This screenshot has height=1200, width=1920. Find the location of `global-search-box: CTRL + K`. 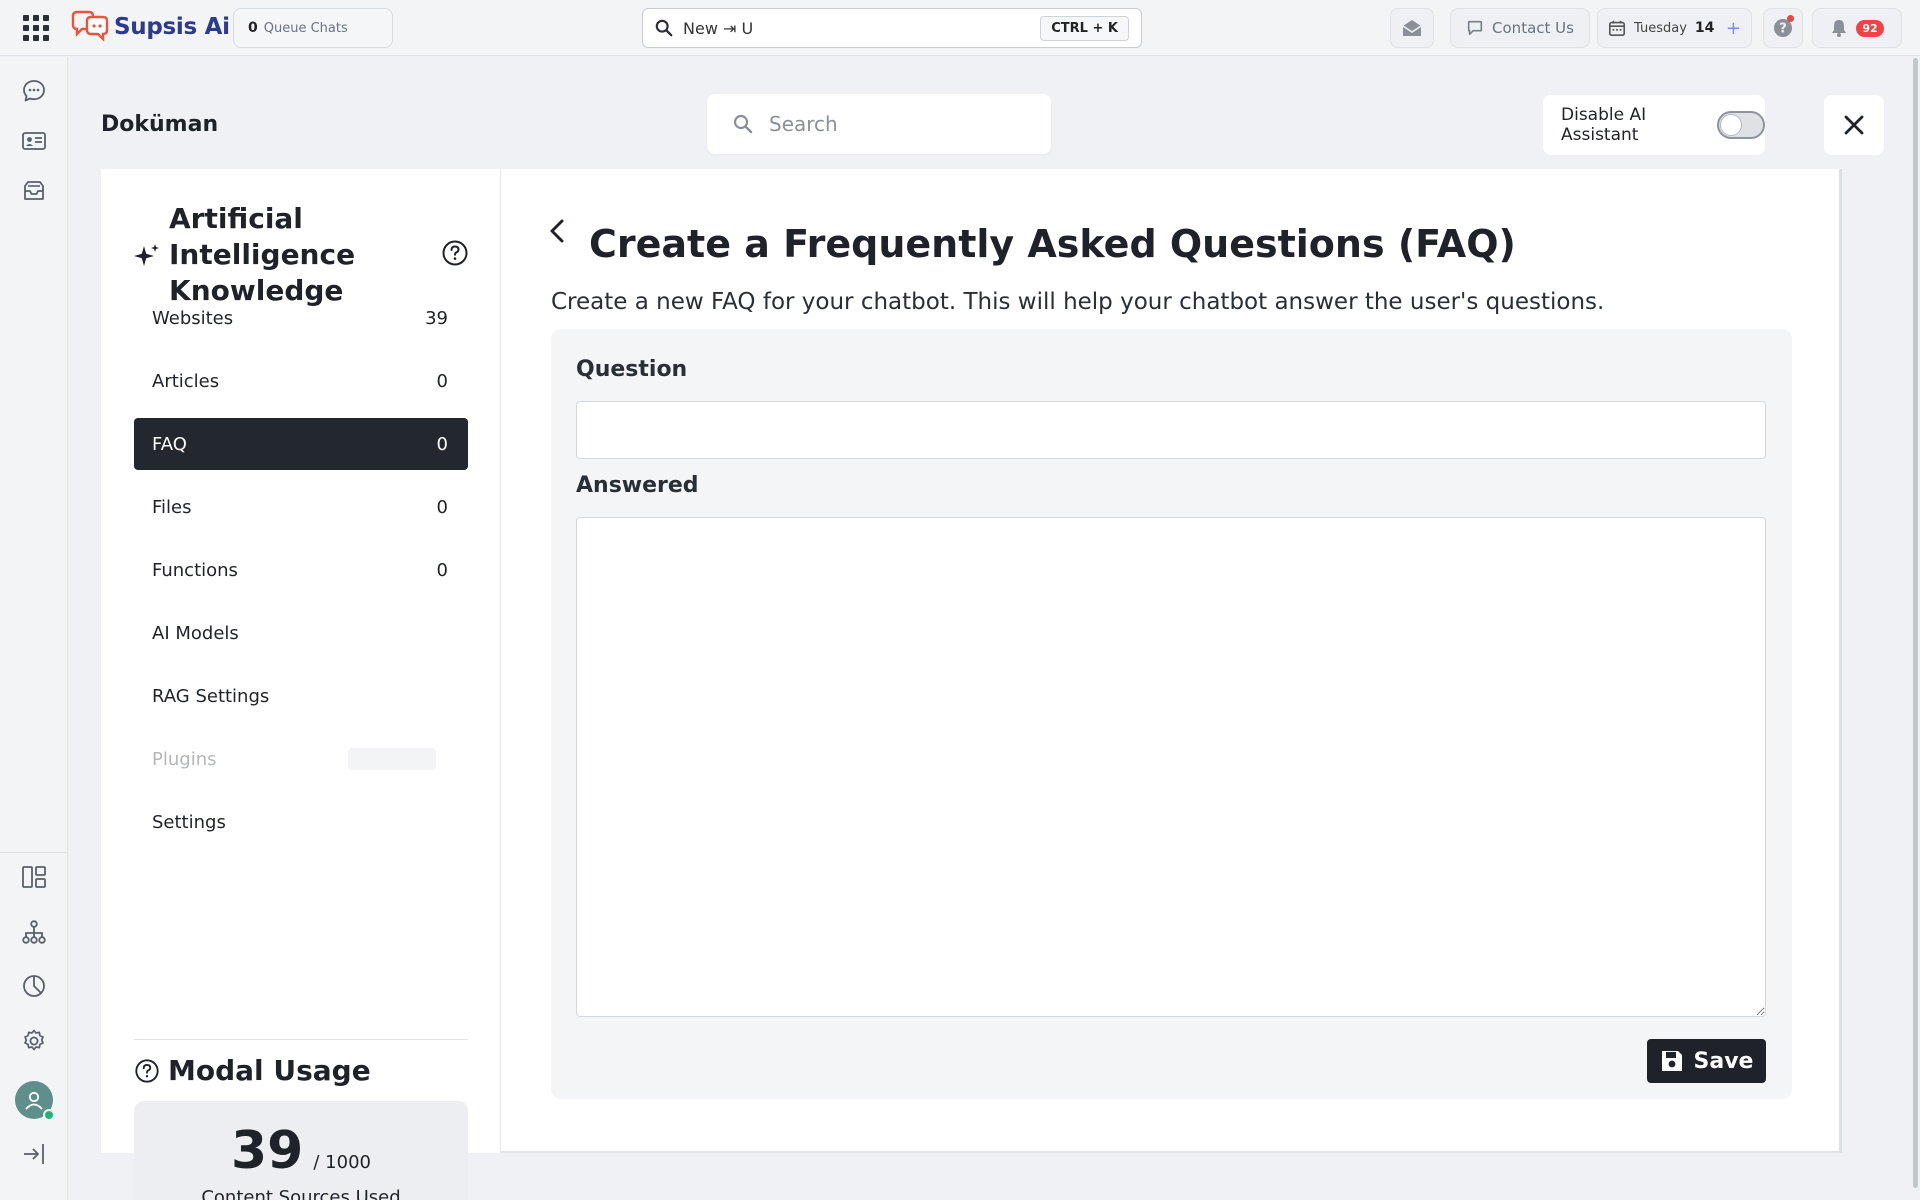

global-search-box: CTRL + K is located at coordinates (892, 28).